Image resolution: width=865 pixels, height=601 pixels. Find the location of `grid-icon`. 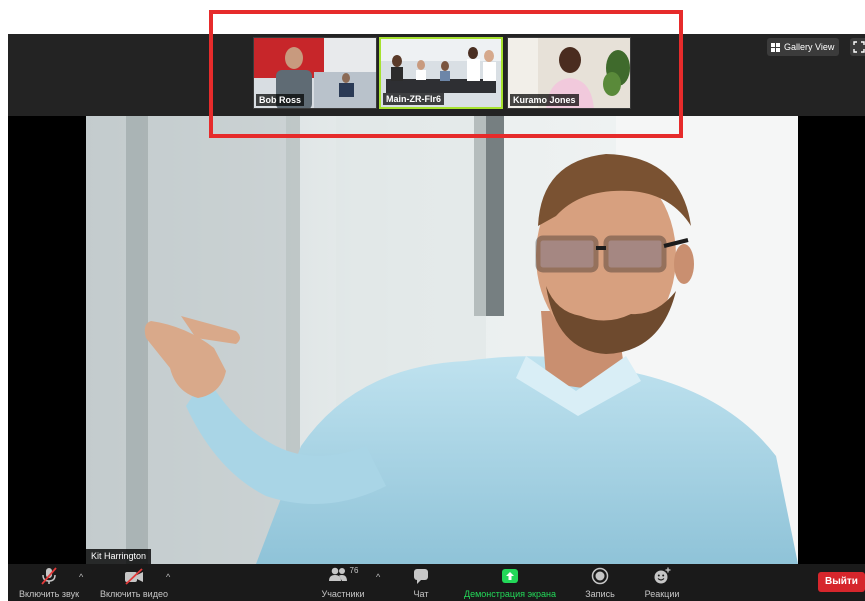

grid-icon is located at coordinates (775, 47).